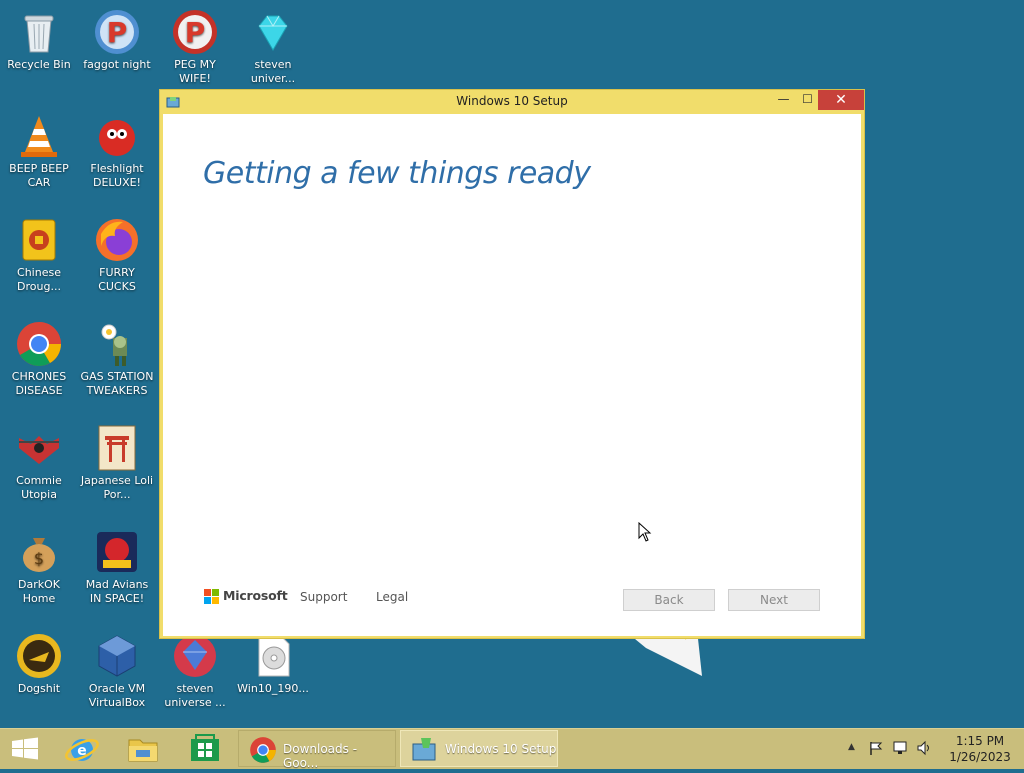  I want to click on desktop-icon-faggot-night: P faggot night, so click(117, 52).